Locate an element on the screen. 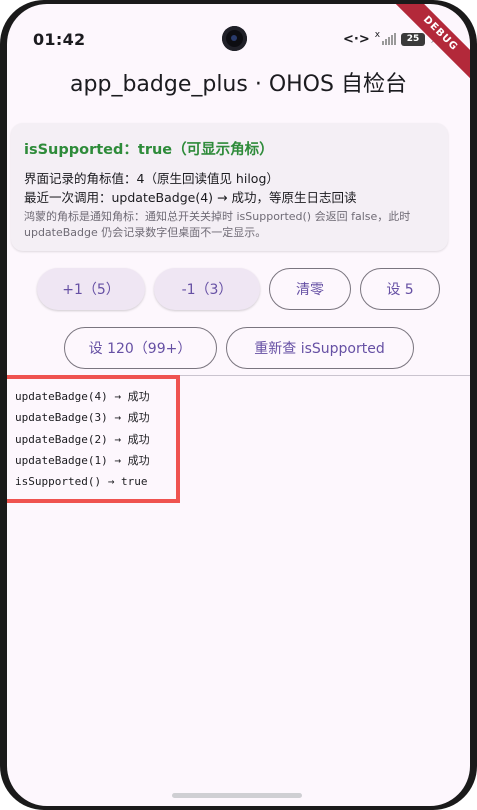  recheck-supported-button: 重新查 isSupported is located at coordinates (319, 348).